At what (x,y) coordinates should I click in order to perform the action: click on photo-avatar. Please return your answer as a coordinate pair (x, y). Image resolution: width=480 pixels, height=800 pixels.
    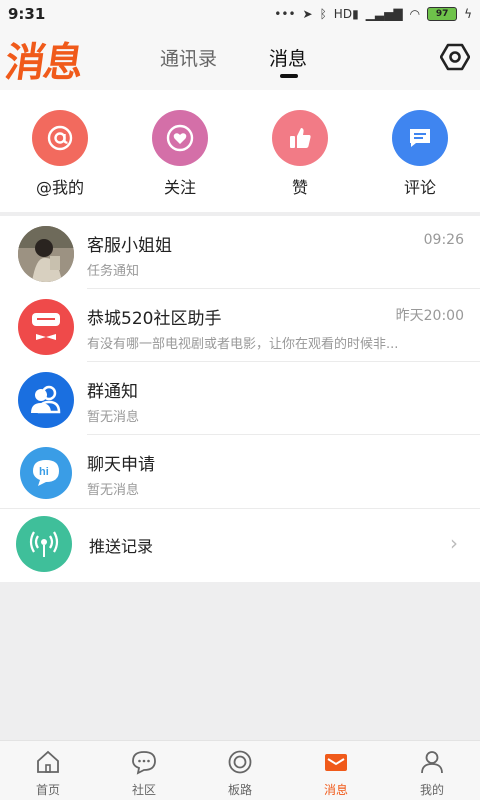
    Looking at the image, I should click on (46, 254).